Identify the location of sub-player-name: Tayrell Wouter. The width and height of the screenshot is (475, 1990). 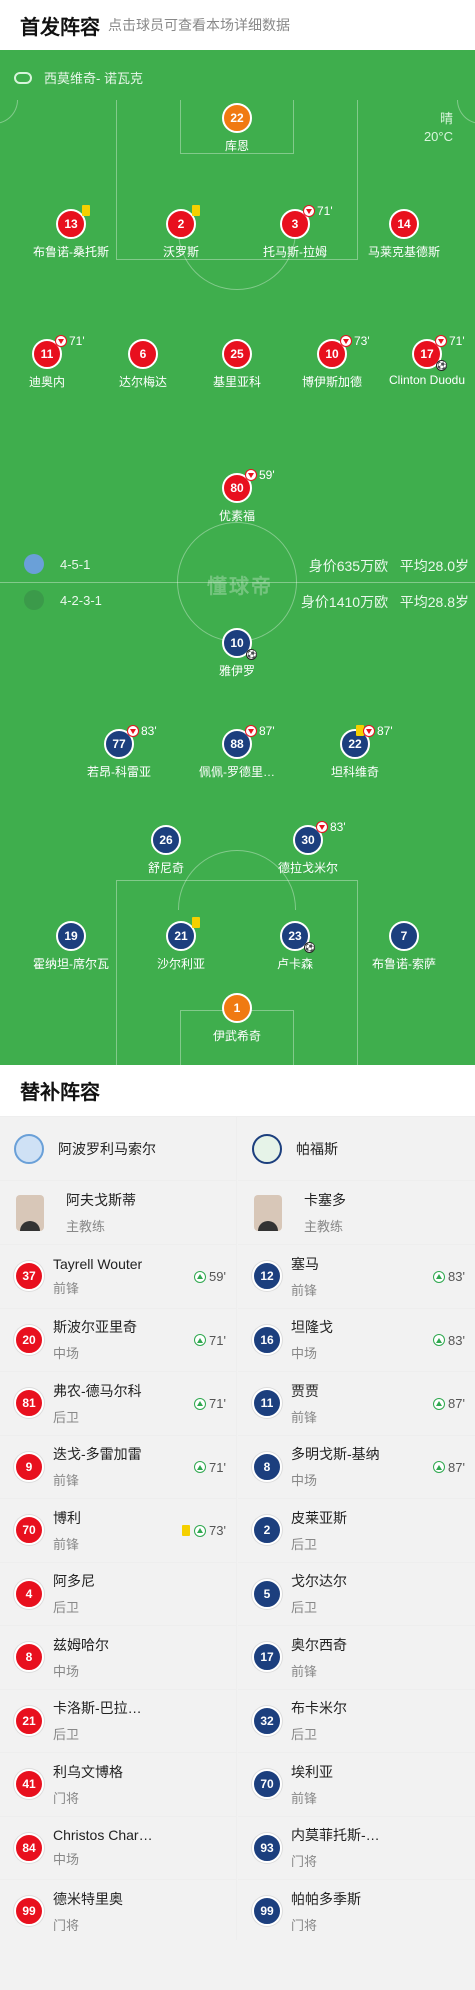
(98, 1263).